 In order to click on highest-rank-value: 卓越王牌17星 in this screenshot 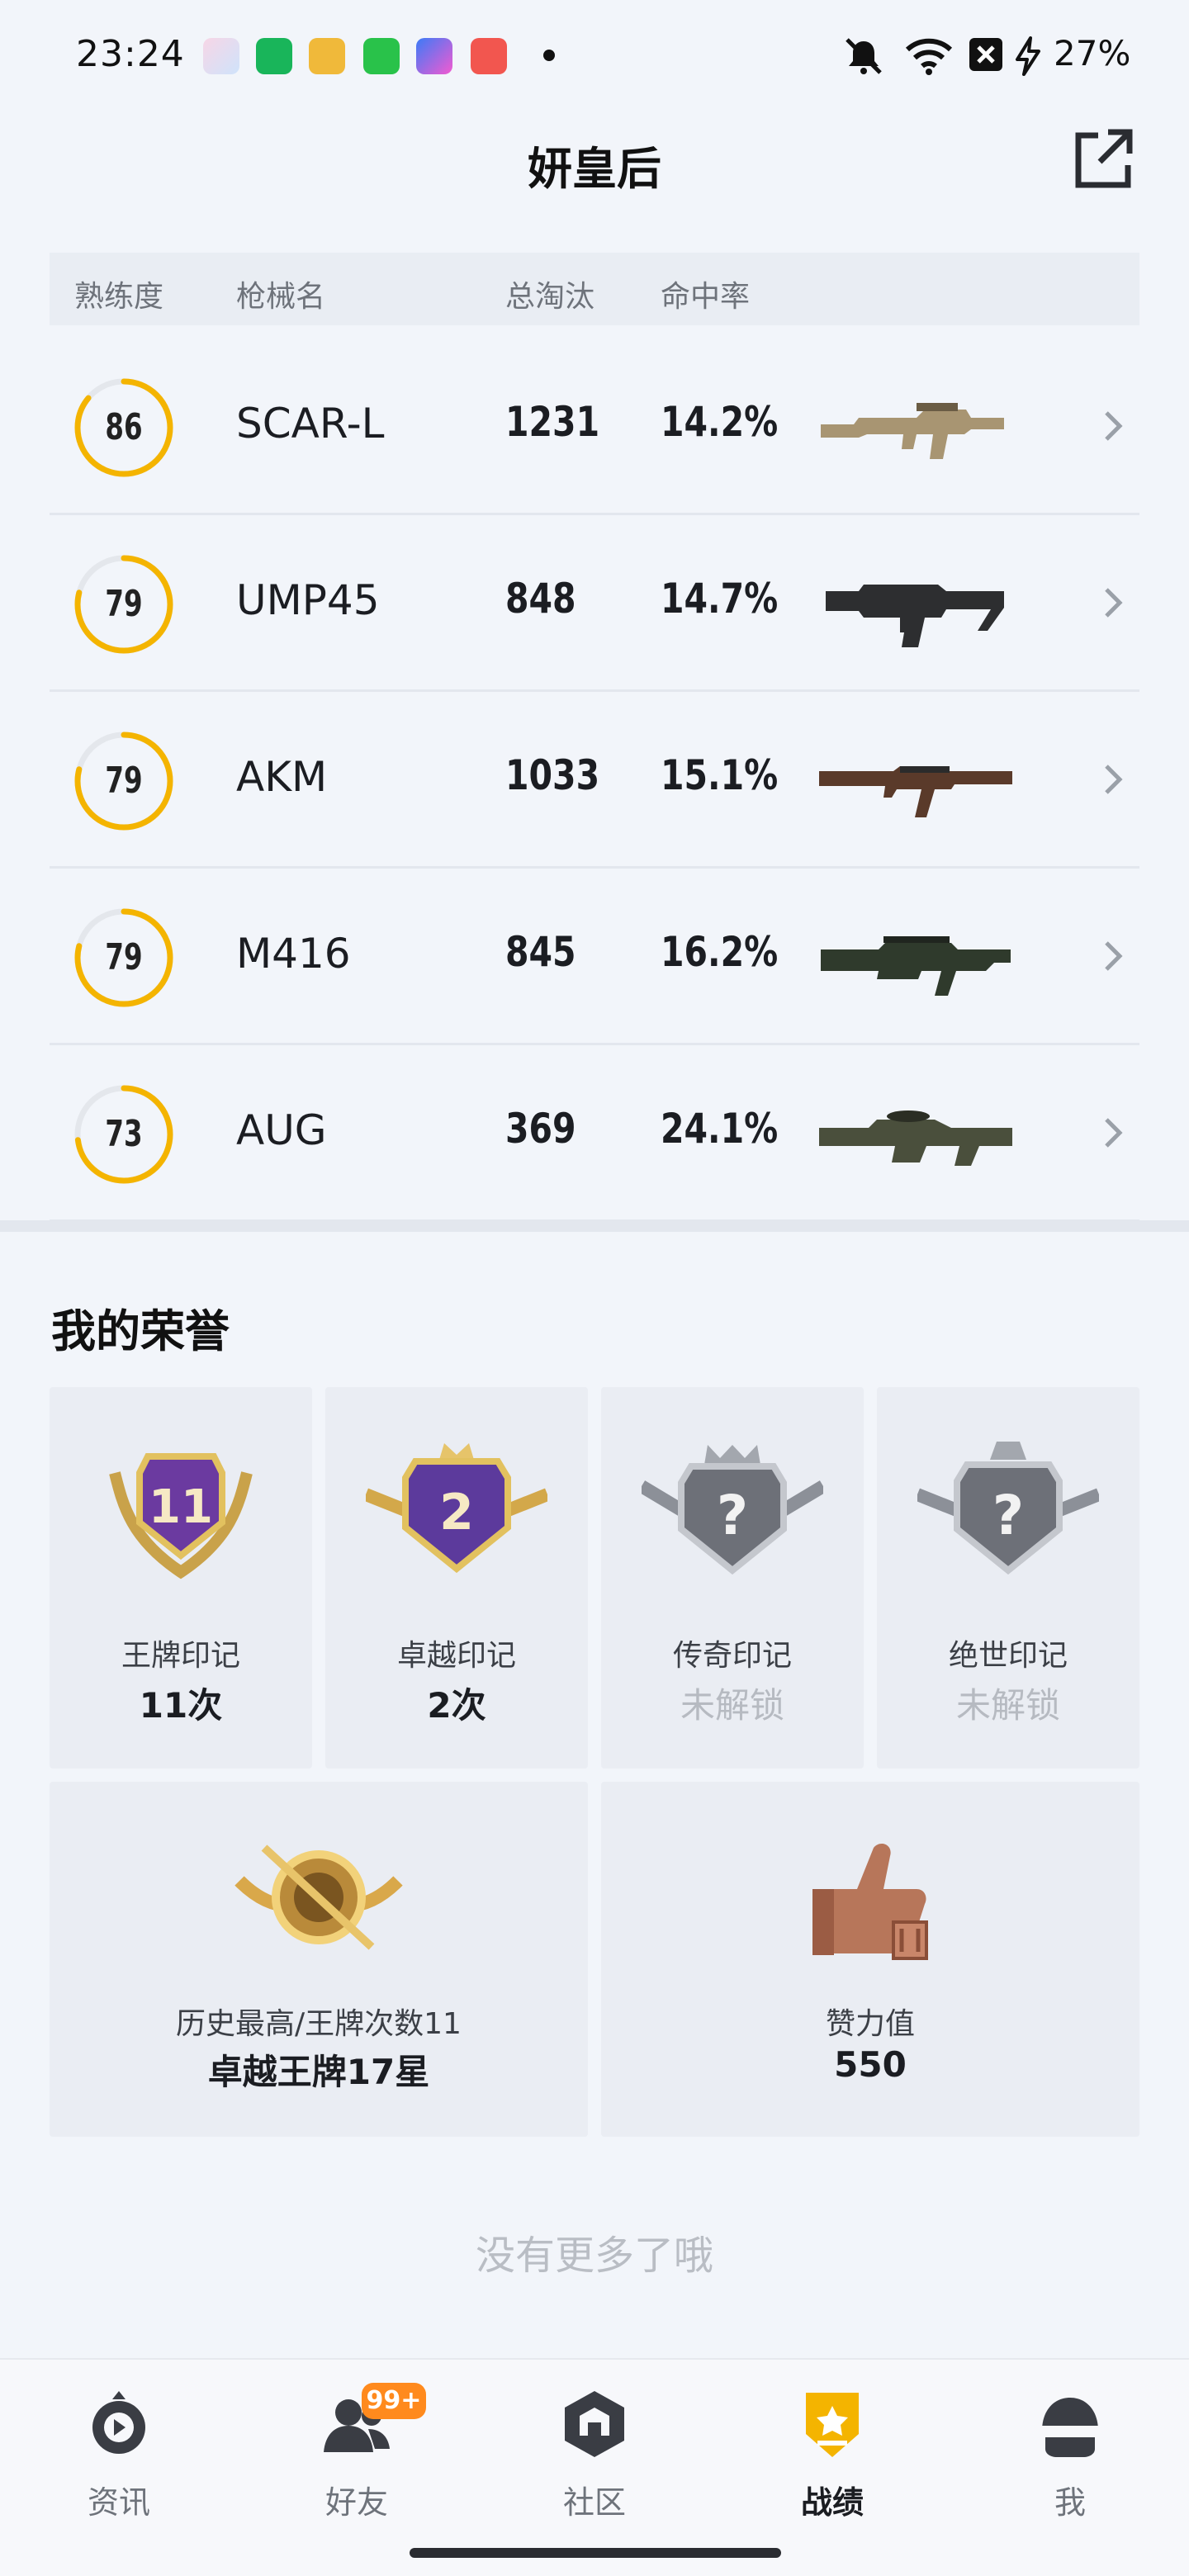, I will do `click(318, 2072)`.